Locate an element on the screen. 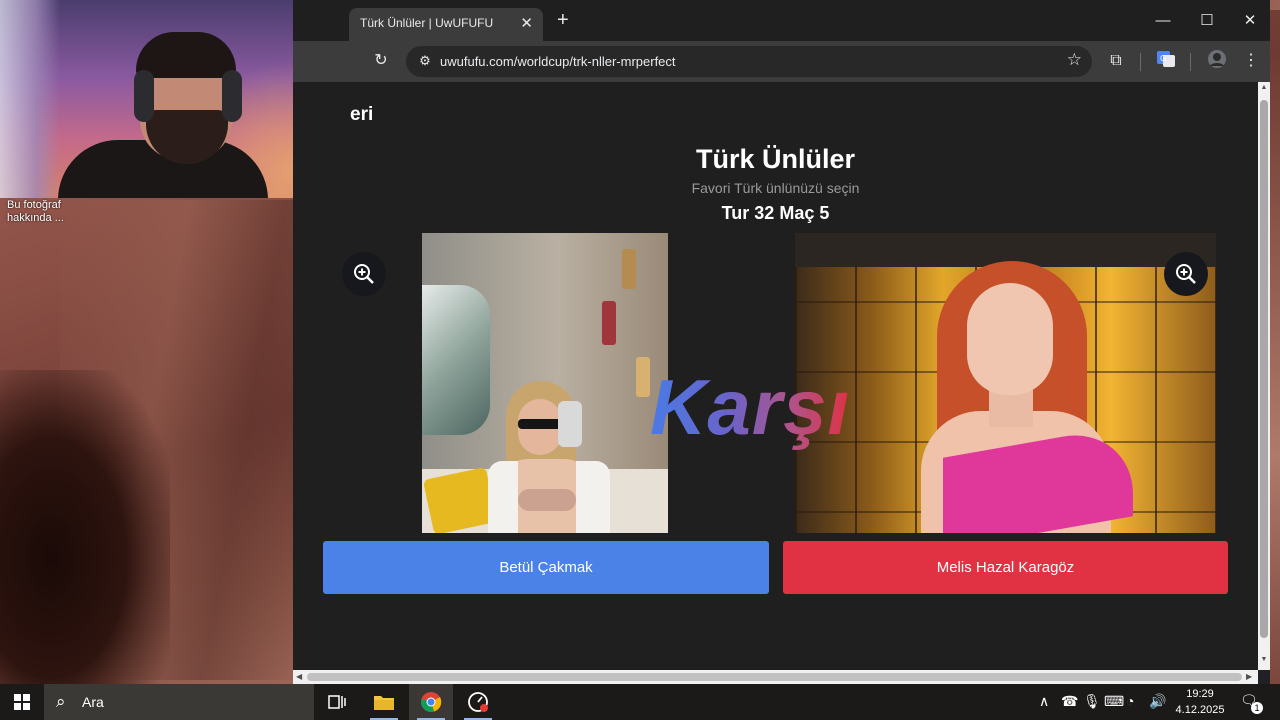  task-view-icon is located at coordinates (337, 702).